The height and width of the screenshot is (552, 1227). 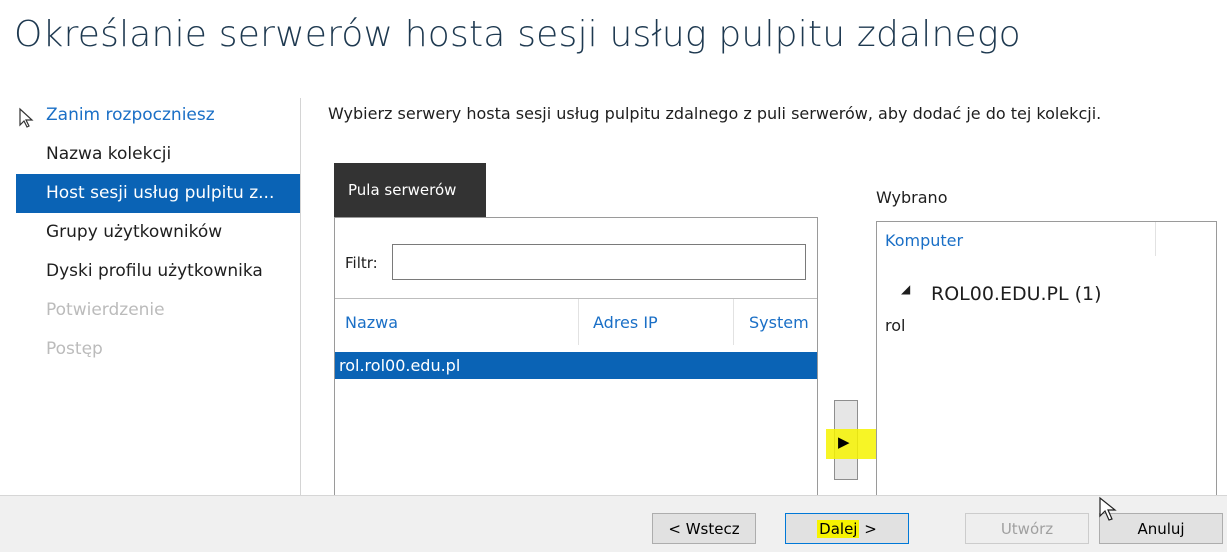 I want to click on tab-server-pool: Pula serwerów, so click(x=410, y=190).